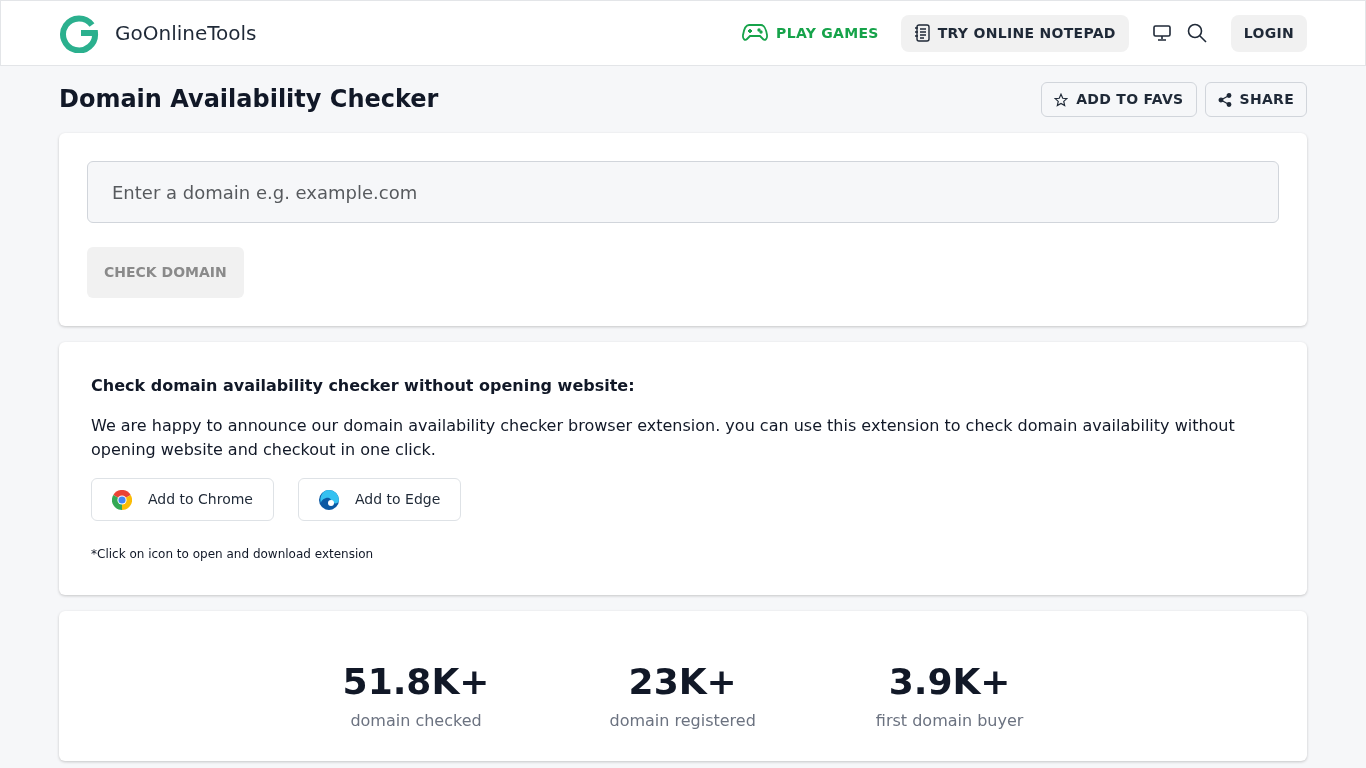 This screenshot has width=1366, height=768. Describe the element at coordinates (755, 33) in the screenshot. I see `gamepad-icon` at that location.